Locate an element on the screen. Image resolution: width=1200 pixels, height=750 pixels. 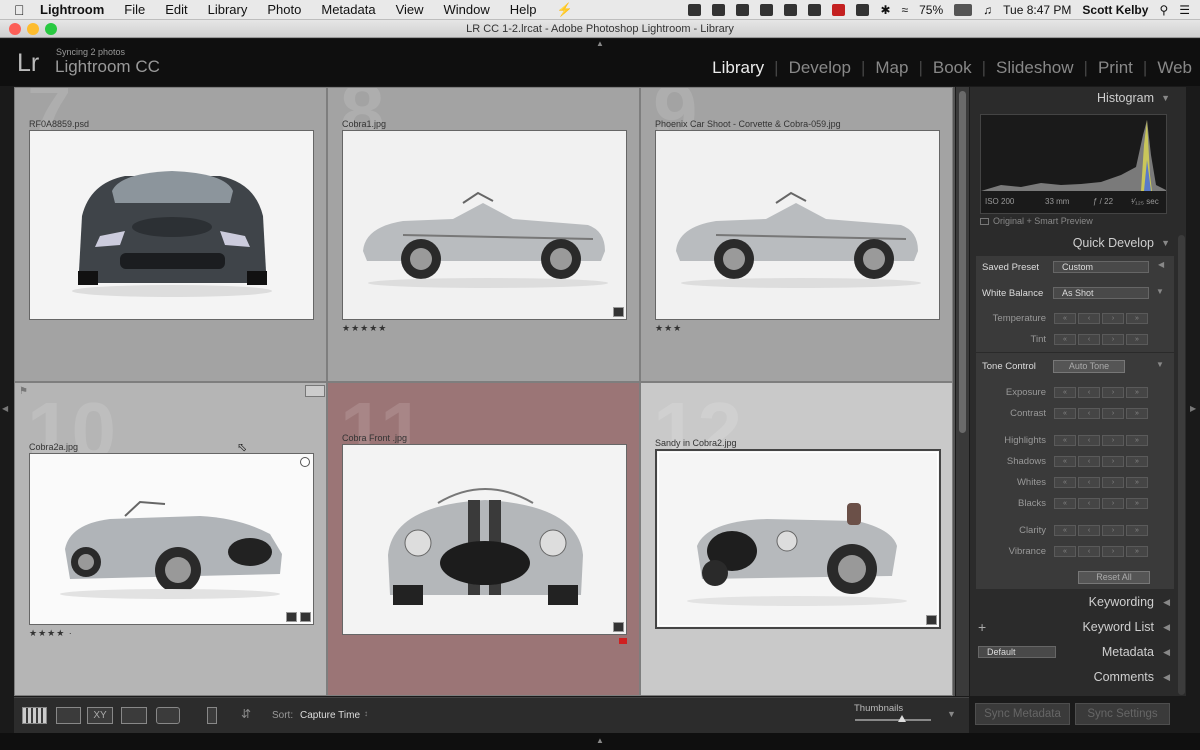
bolt-icon: ⚡ is located at coordinates (565, 10).